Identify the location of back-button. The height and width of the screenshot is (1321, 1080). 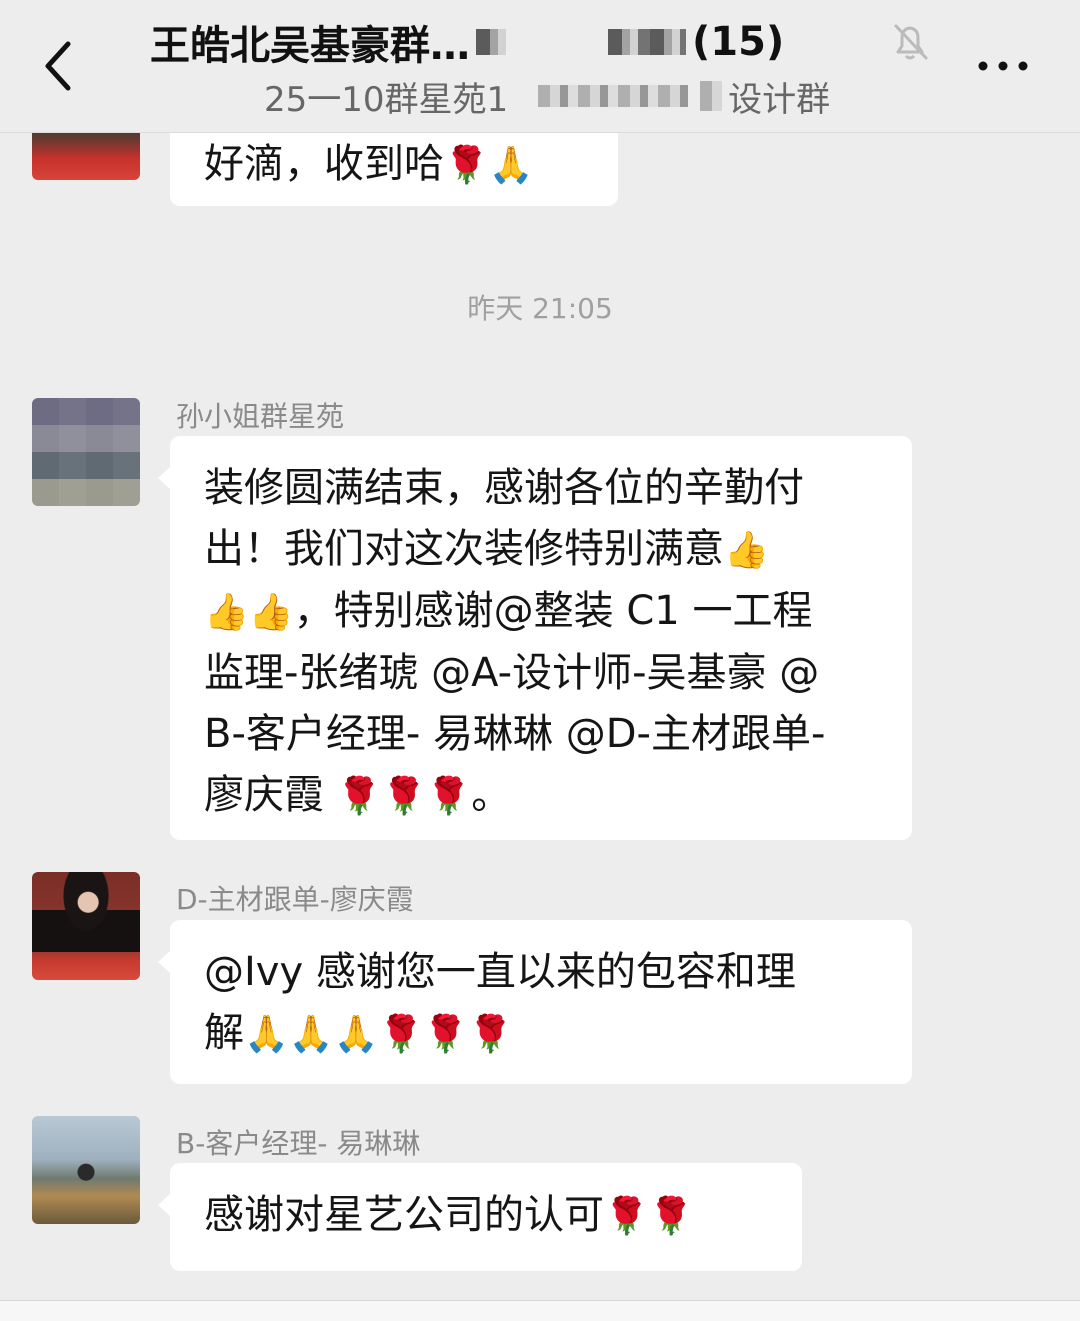
(60, 66).